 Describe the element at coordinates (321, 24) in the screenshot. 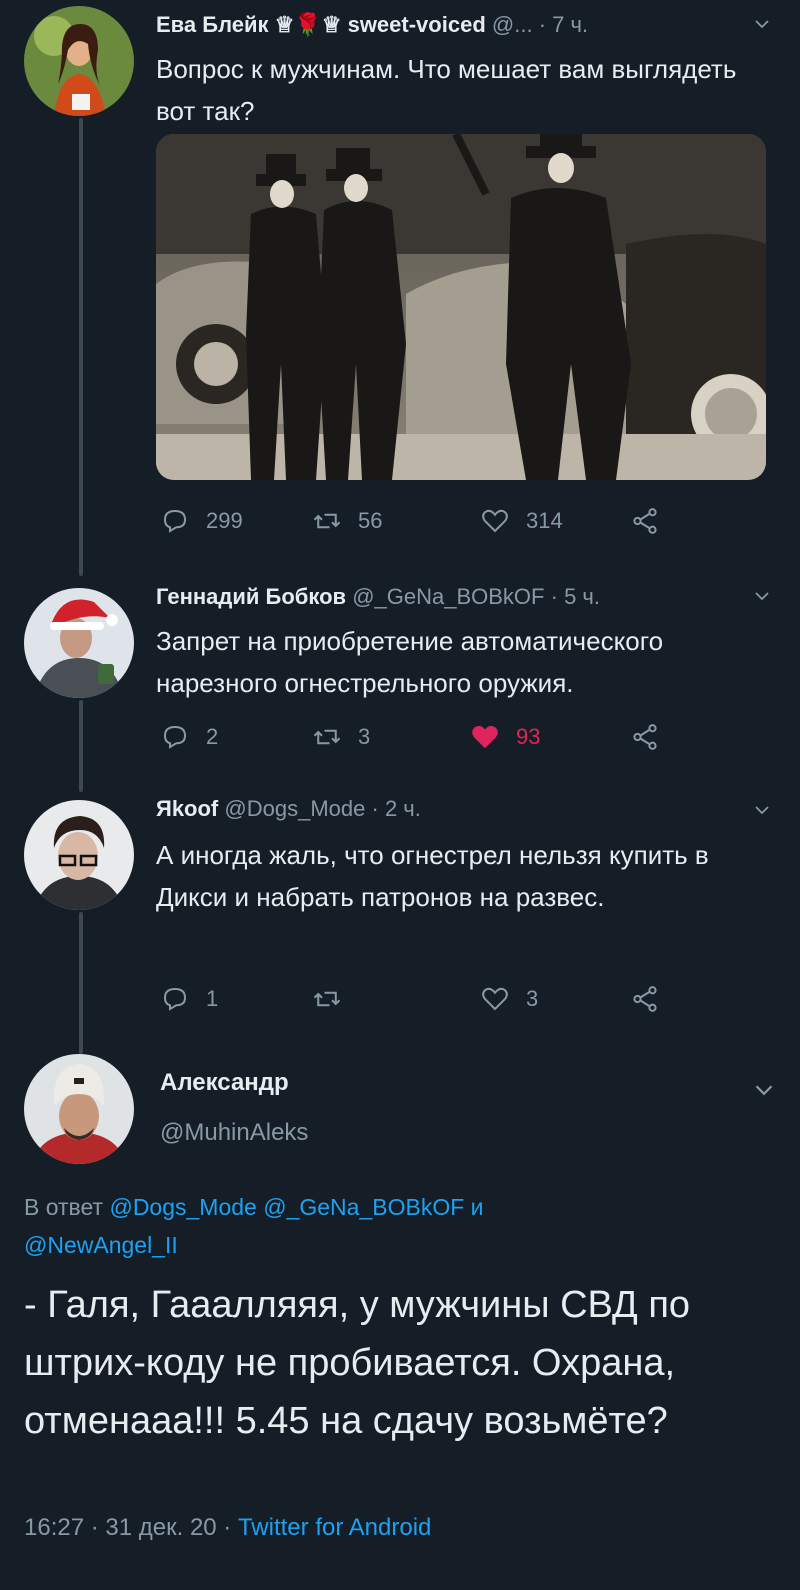

I see `author-name: Ева Блейк ♕🌹♕ sweet-voiced` at that location.